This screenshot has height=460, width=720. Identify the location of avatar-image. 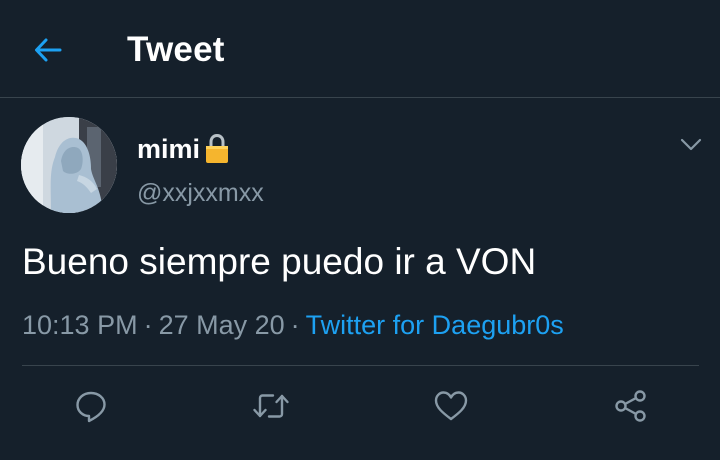
(69, 165).